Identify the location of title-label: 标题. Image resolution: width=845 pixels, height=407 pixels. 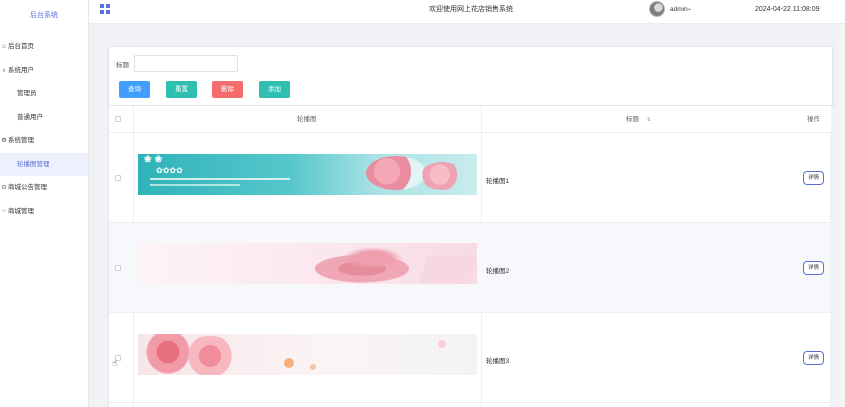
(122, 65).